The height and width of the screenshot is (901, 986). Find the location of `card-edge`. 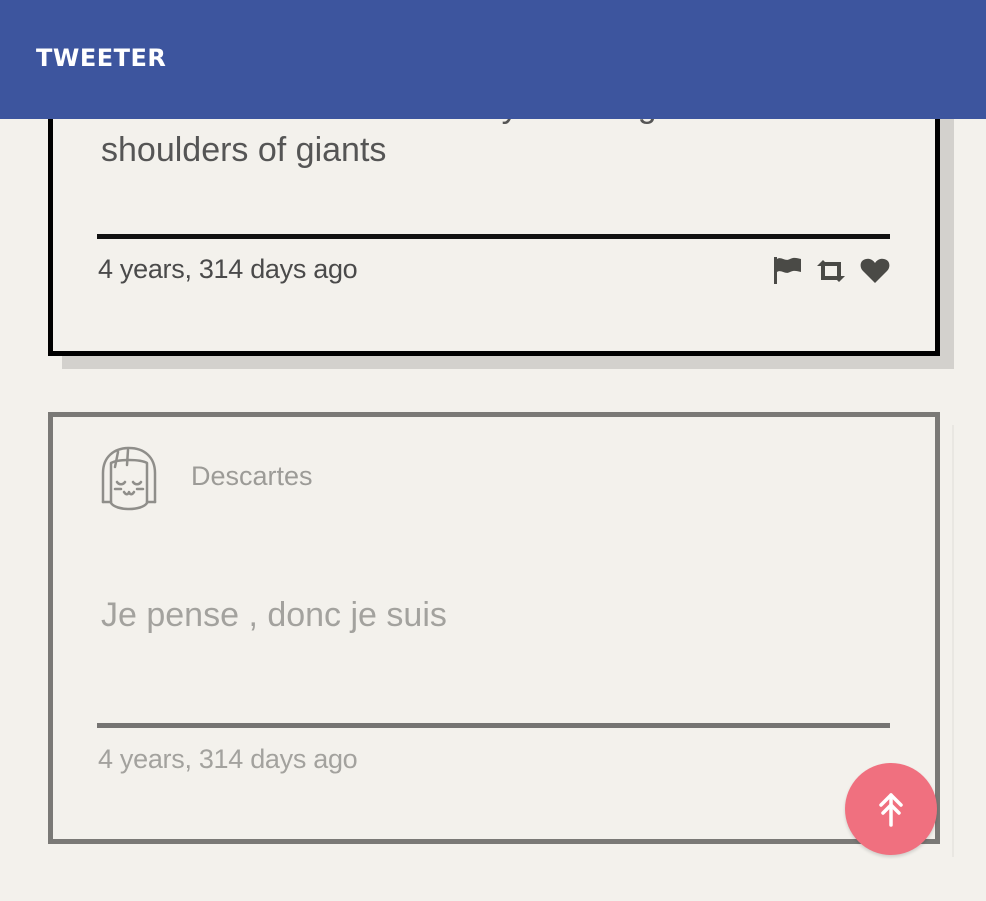

card-edge is located at coordinates (953, 641).